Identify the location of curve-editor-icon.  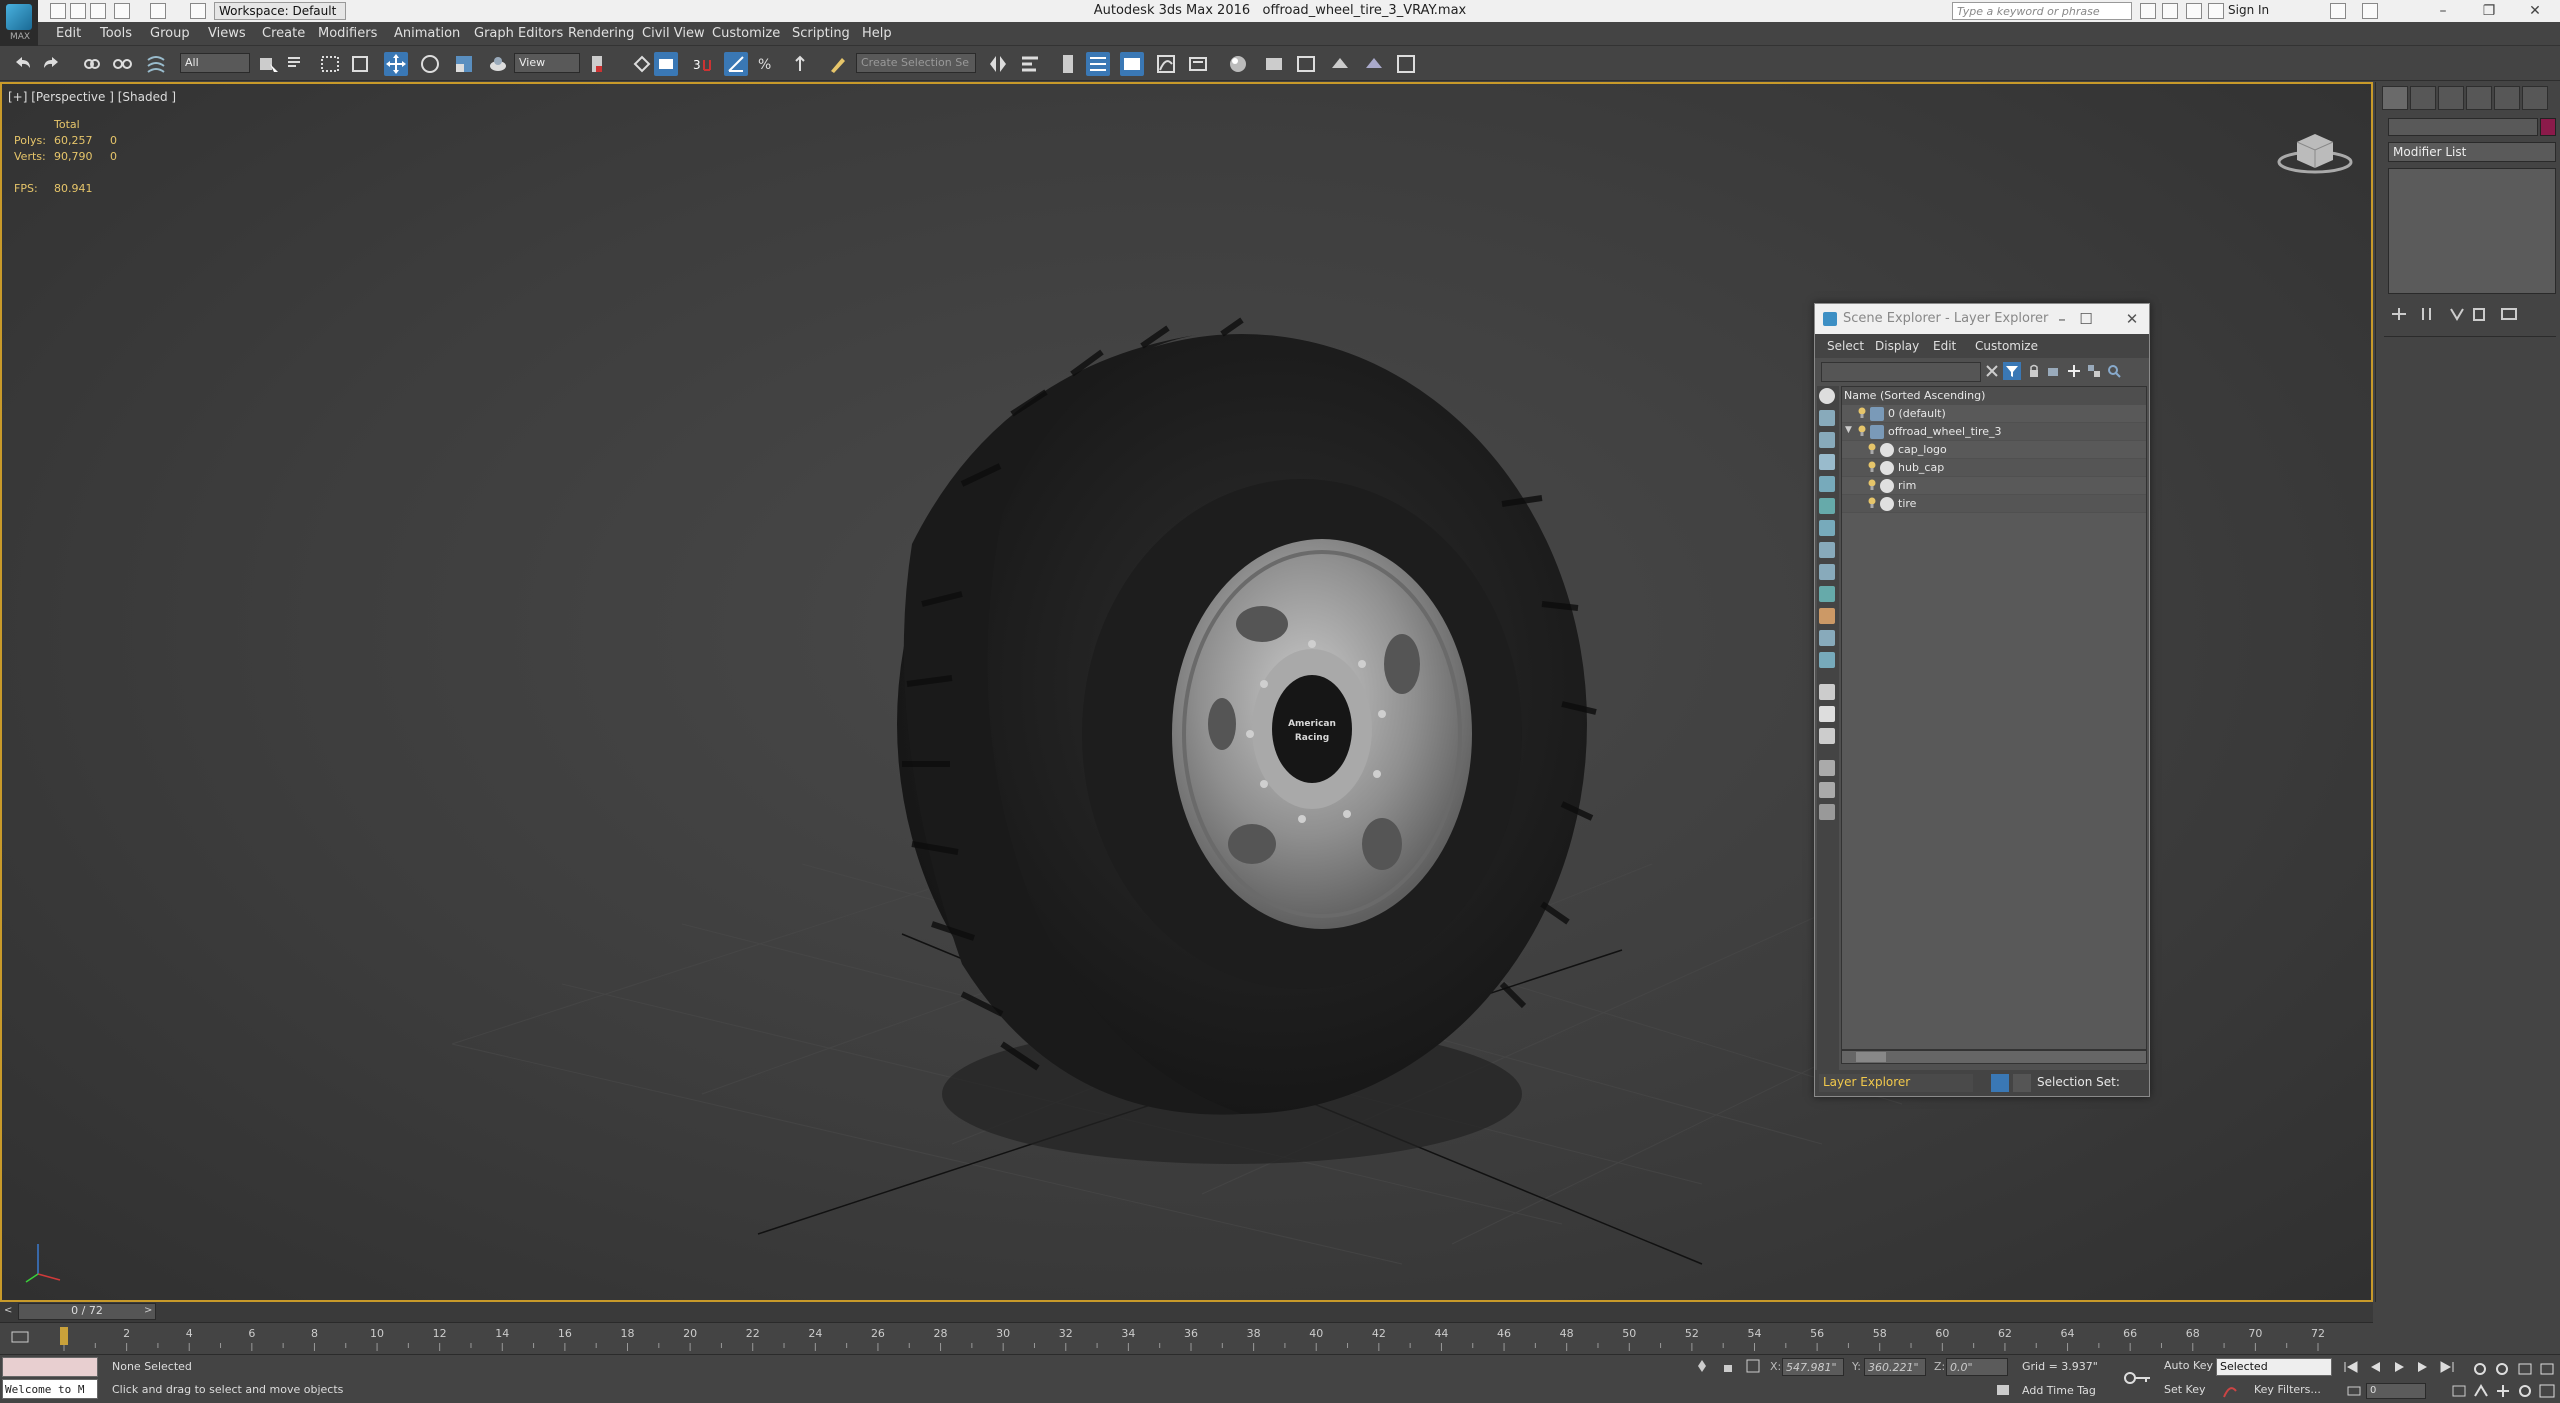
(1166, 64).